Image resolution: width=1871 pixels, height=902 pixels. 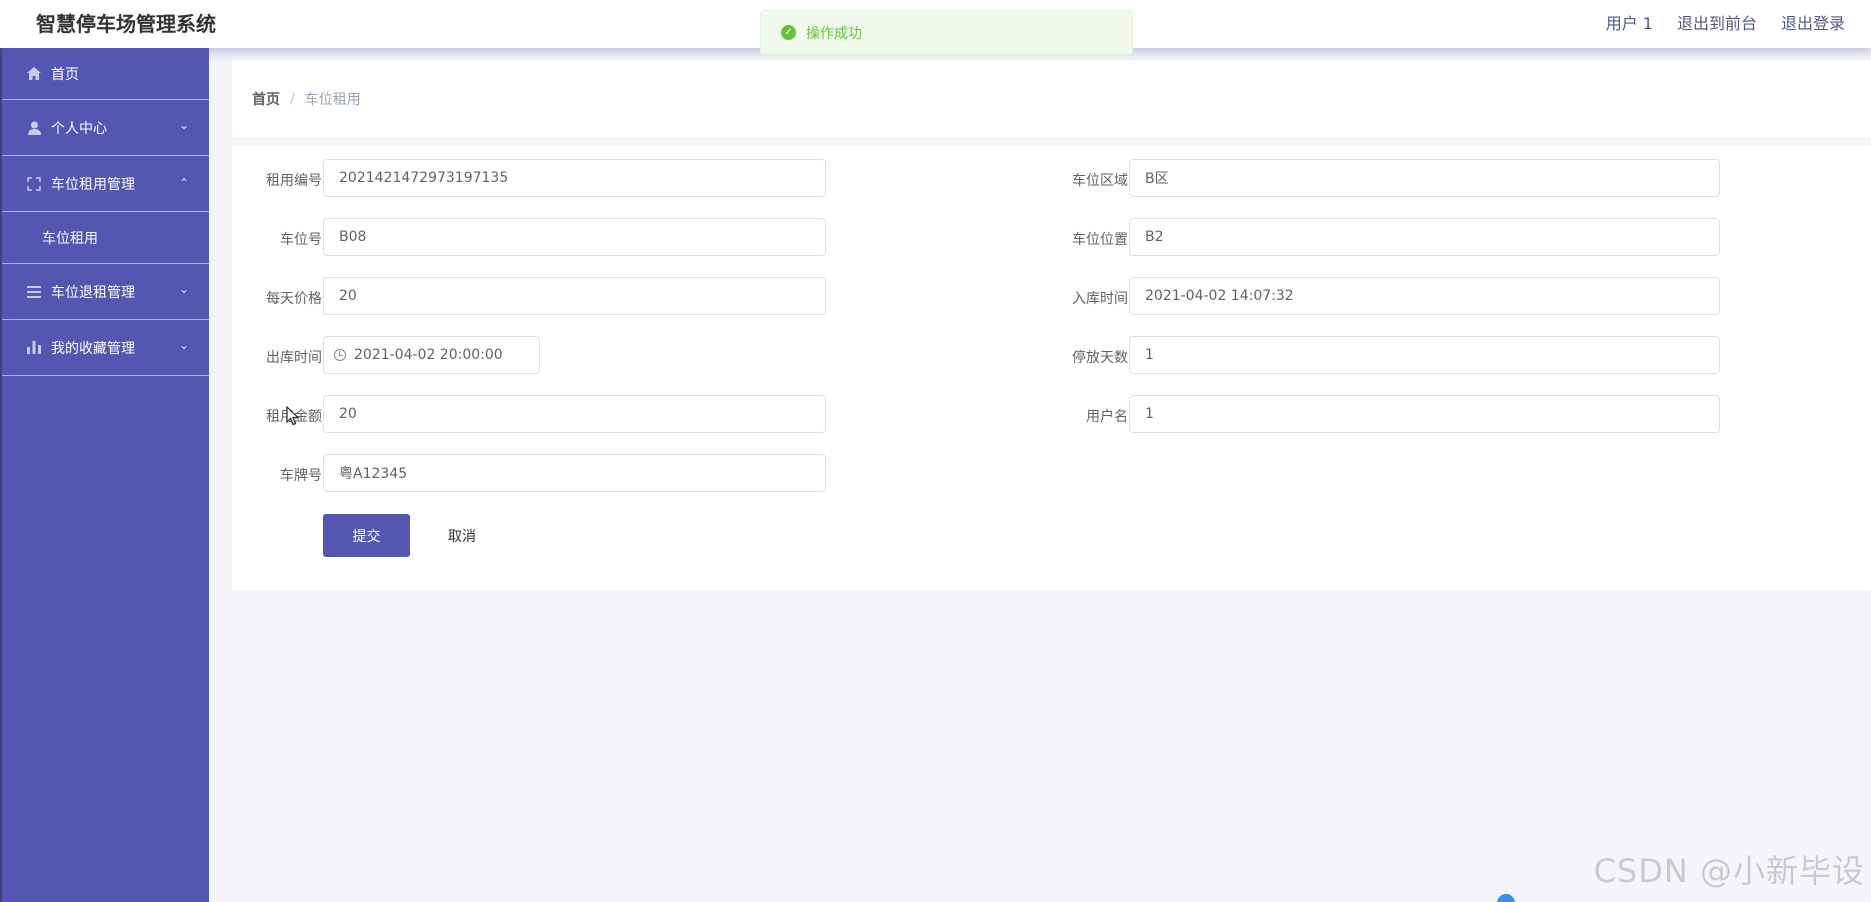 I want to click on top-links: 用户 1 退出到前台 退出登录, so click(x=1725, y=22).